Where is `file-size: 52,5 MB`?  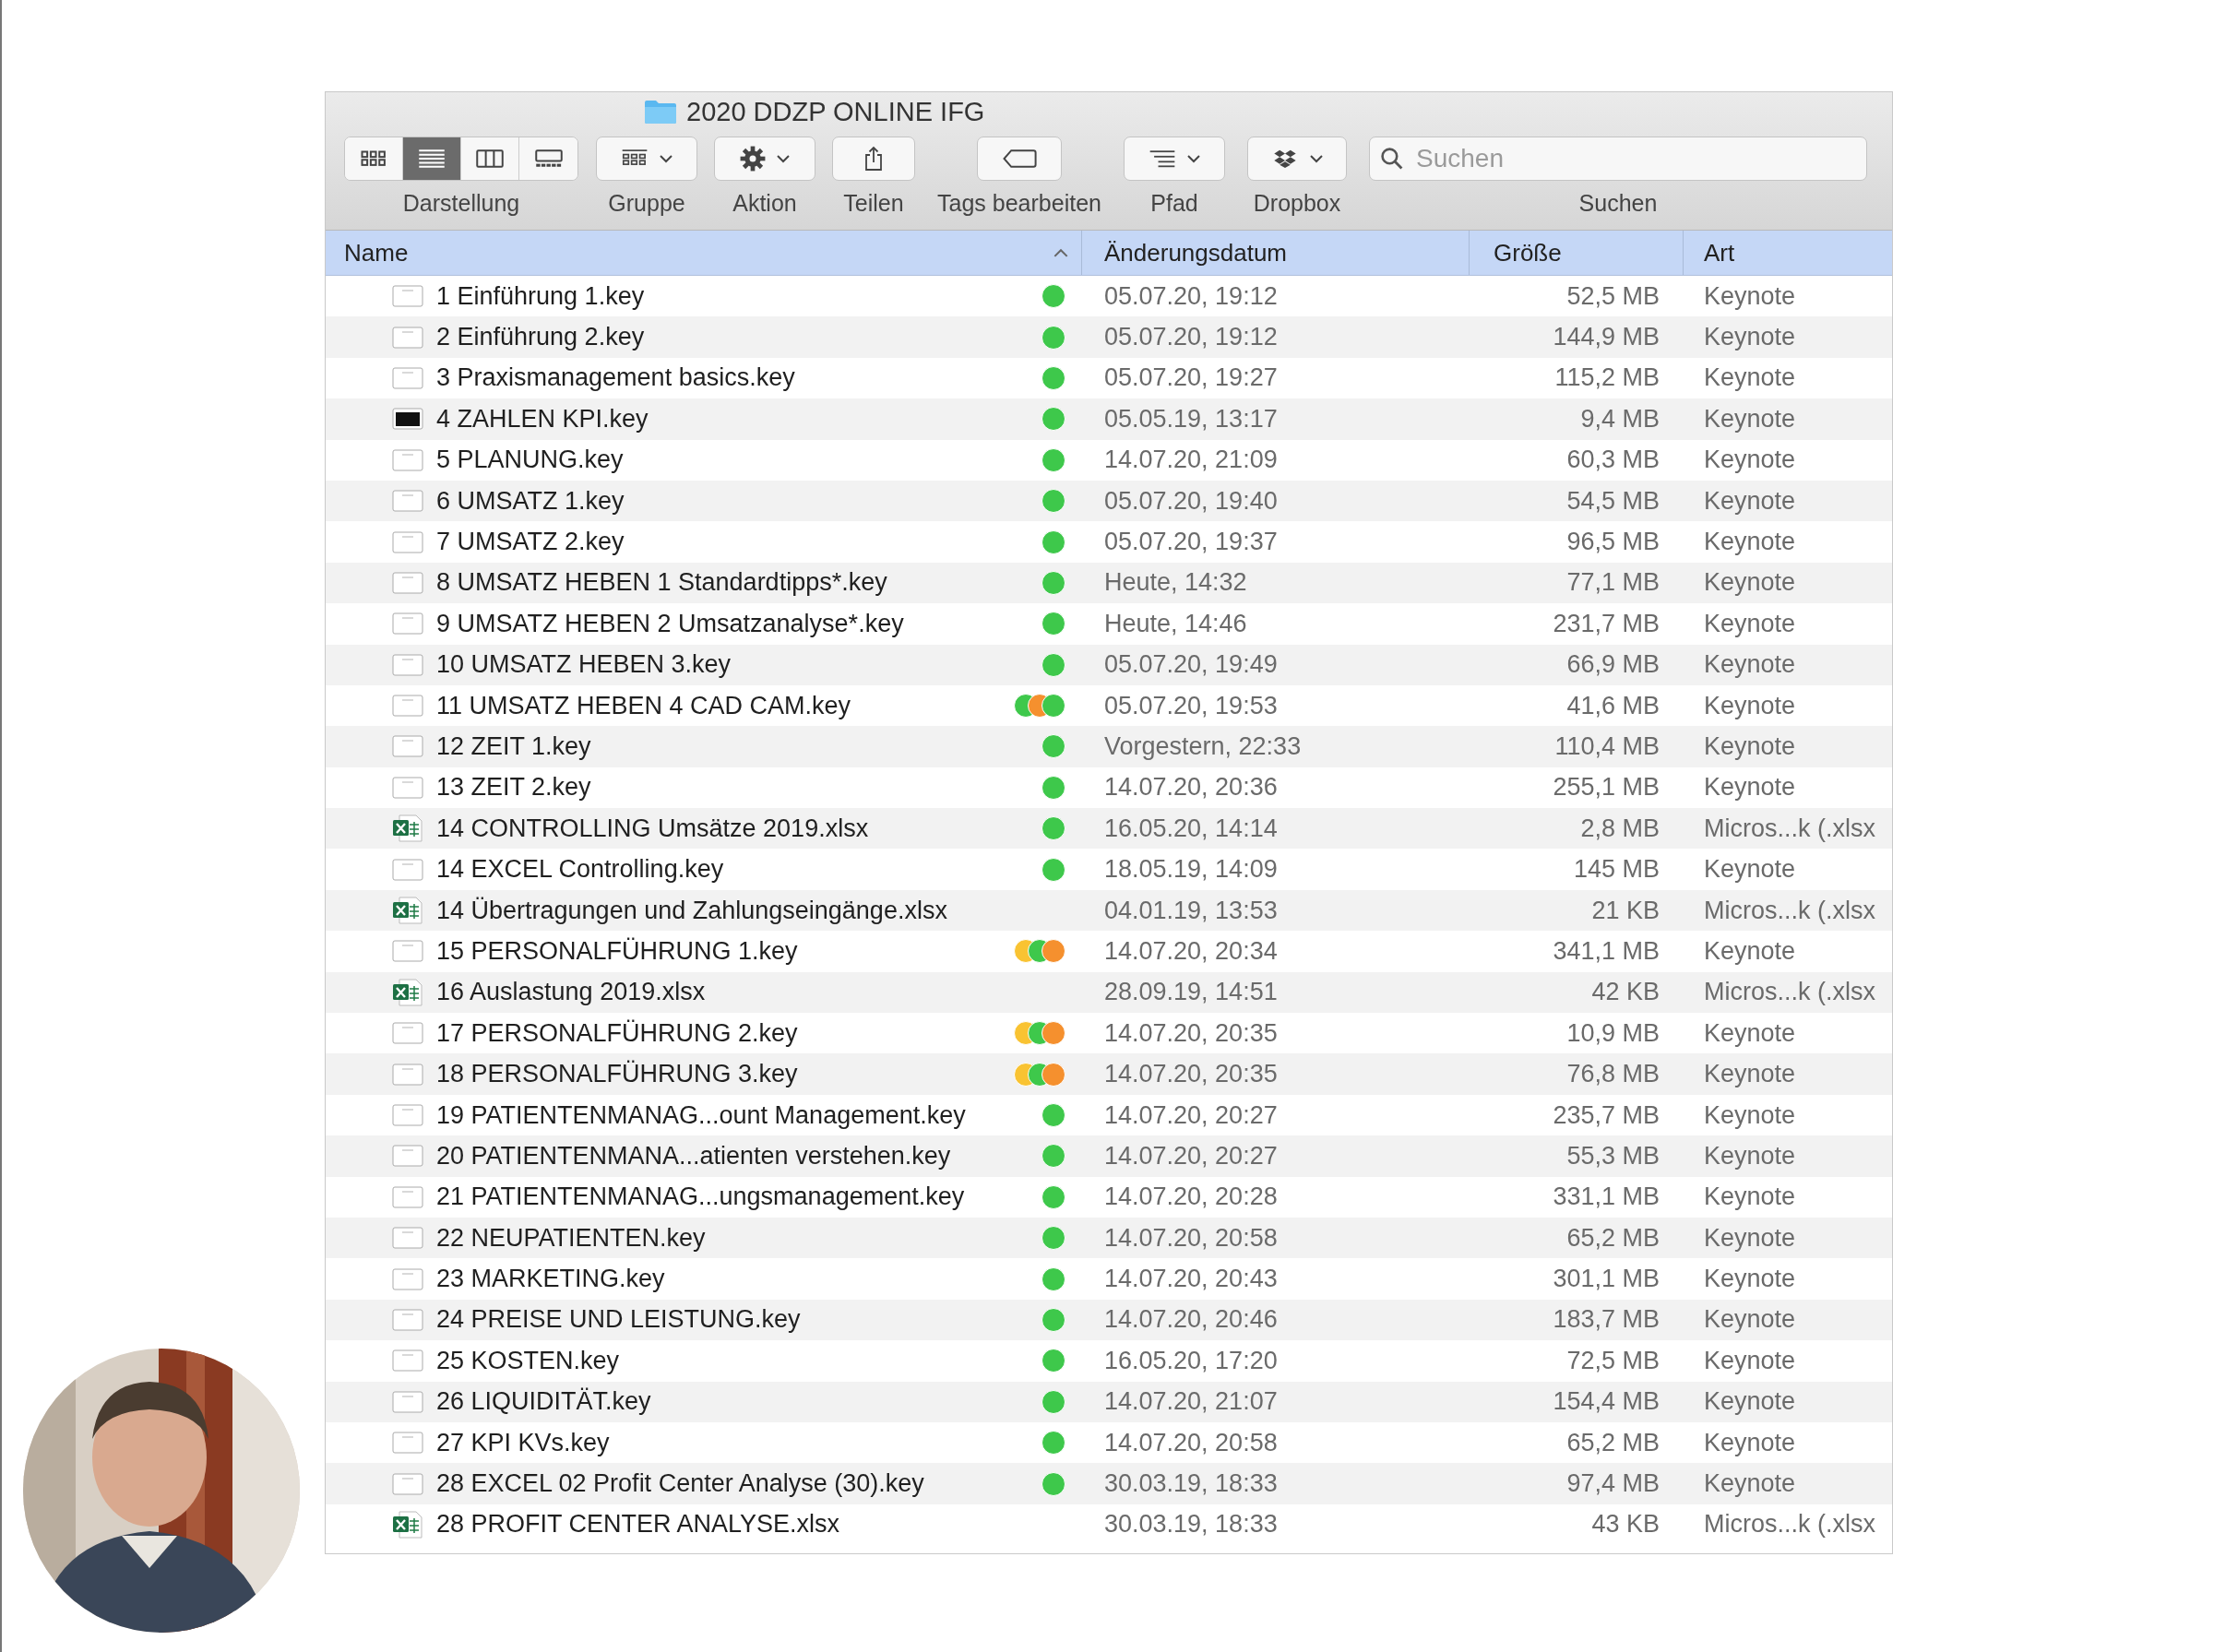
file-size: 52,5 MB is located at coordinates (1613, 296).